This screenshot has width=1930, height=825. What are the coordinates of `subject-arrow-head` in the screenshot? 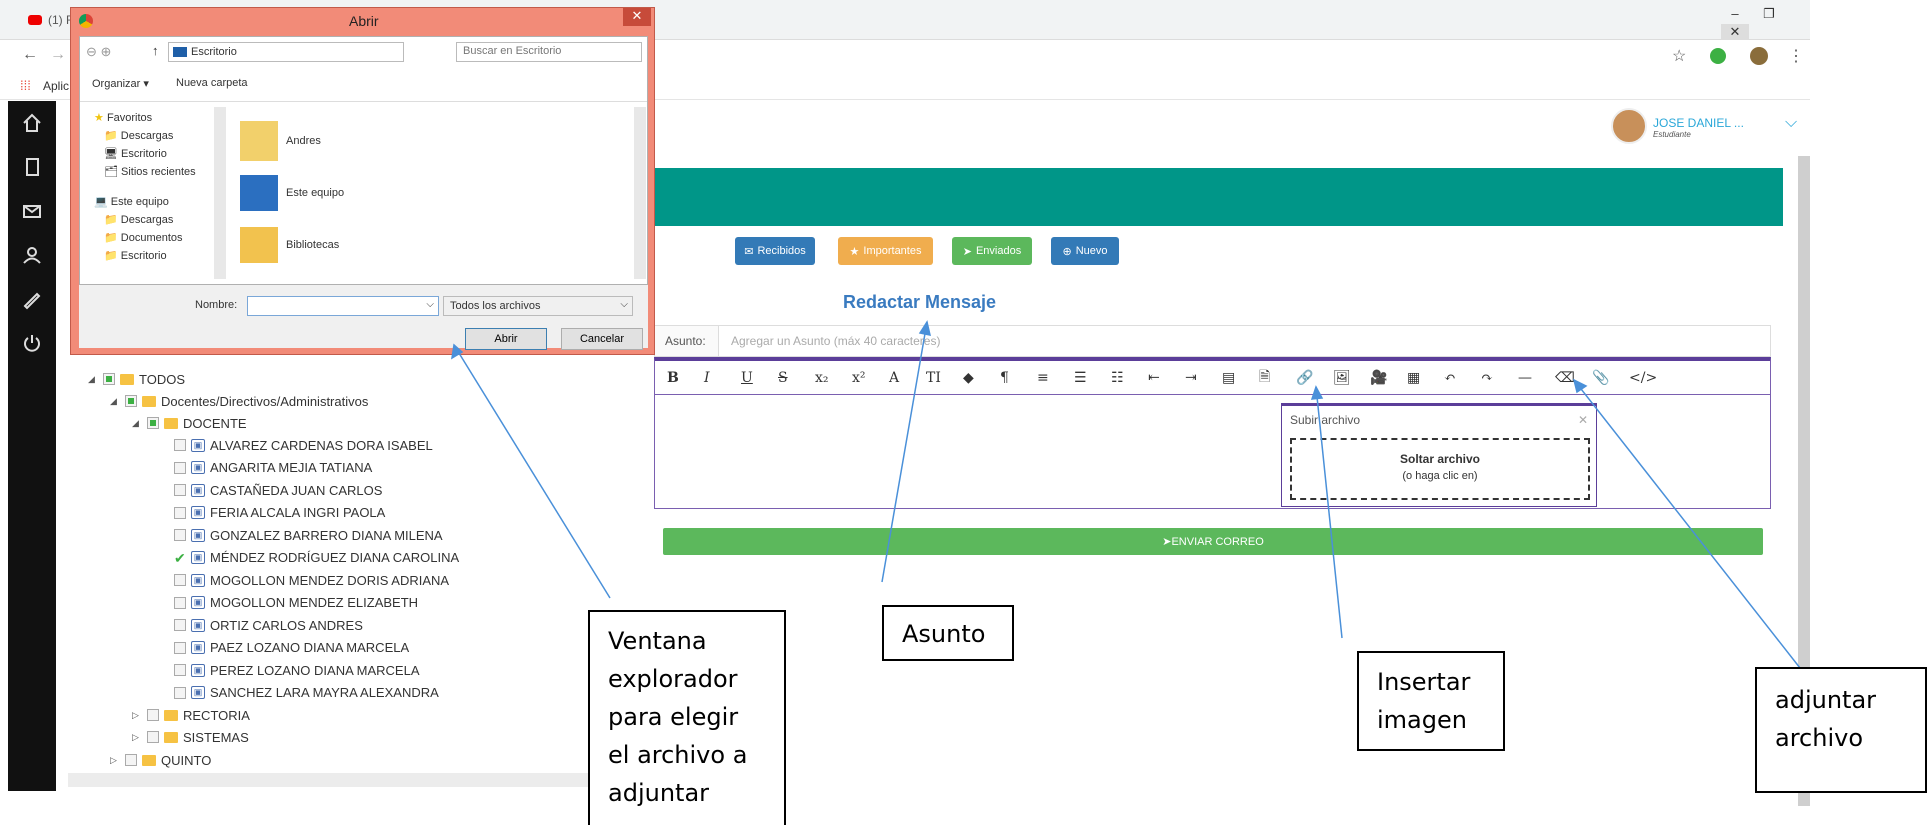 It's located at (924, 328).